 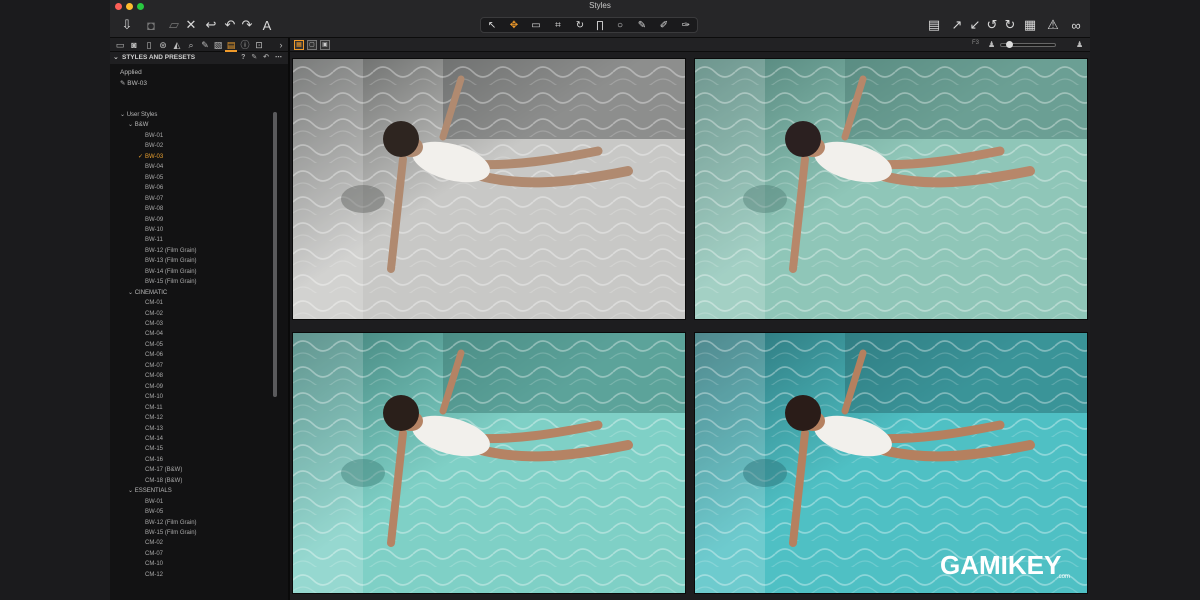 I want to click on style-preset-item: ✓ BW-03, so click(x=150, y=157).